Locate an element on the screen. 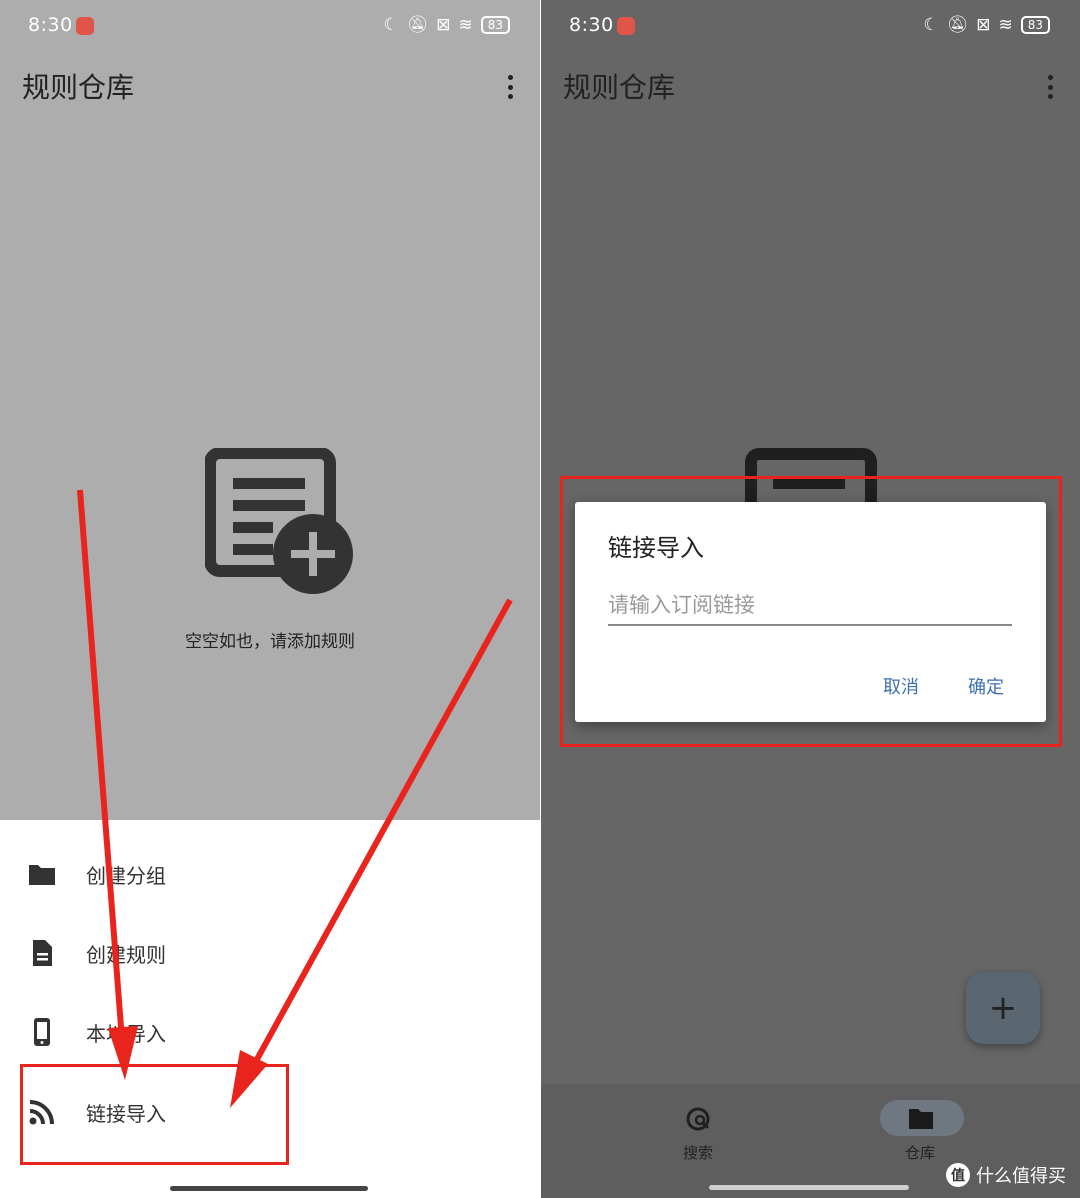 This screenshot has height=1198, width=1080. nav-item-label: 仓库 is located at coordinates (919, 1153).